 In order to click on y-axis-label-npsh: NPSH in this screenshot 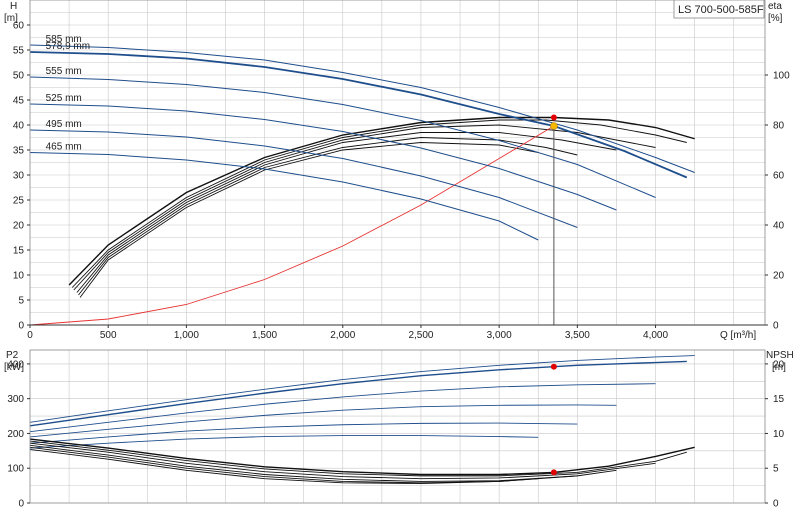, I will do `click(780, 355)`.